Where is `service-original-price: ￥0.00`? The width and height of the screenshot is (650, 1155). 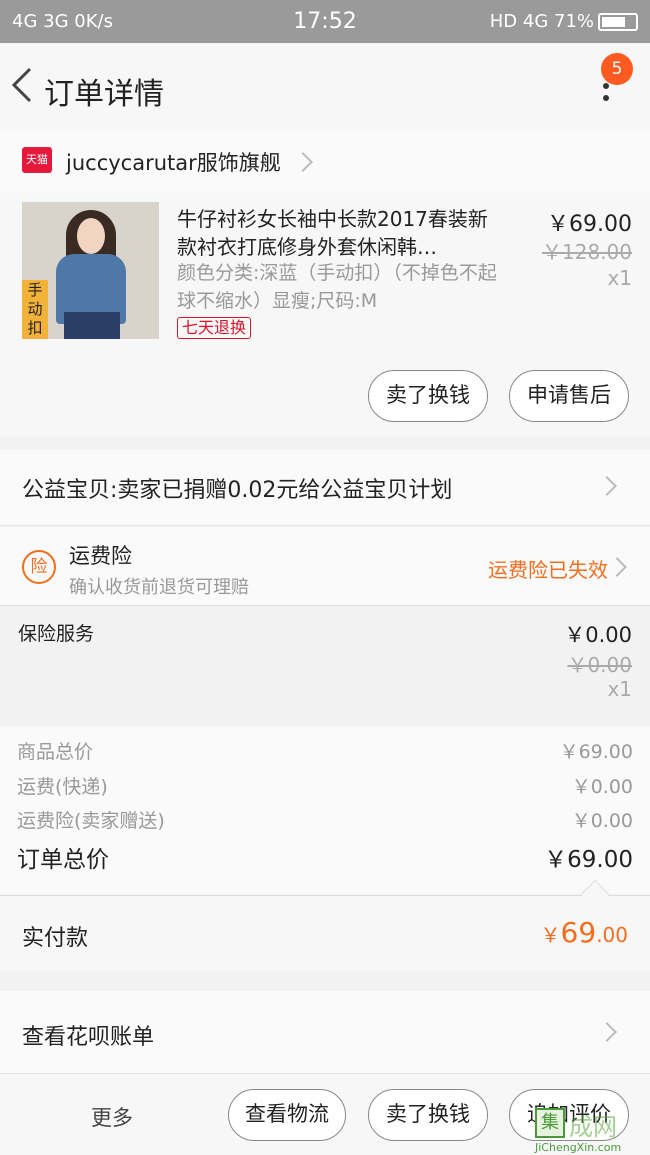 service-original-price: ￥0.00 is located at coordinates (599, 665).